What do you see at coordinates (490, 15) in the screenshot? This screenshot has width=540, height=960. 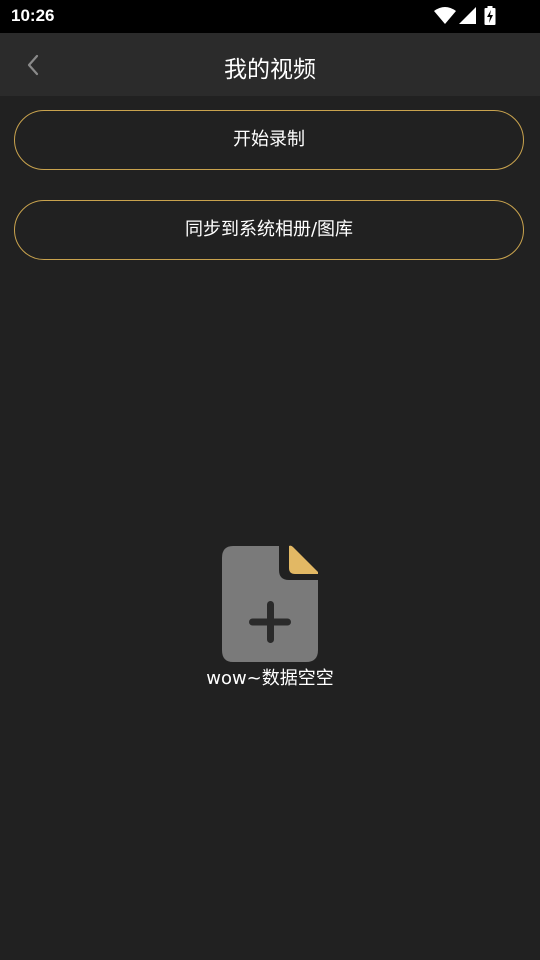 I see `battery-charging-icon` at bounding box center [490, 15].